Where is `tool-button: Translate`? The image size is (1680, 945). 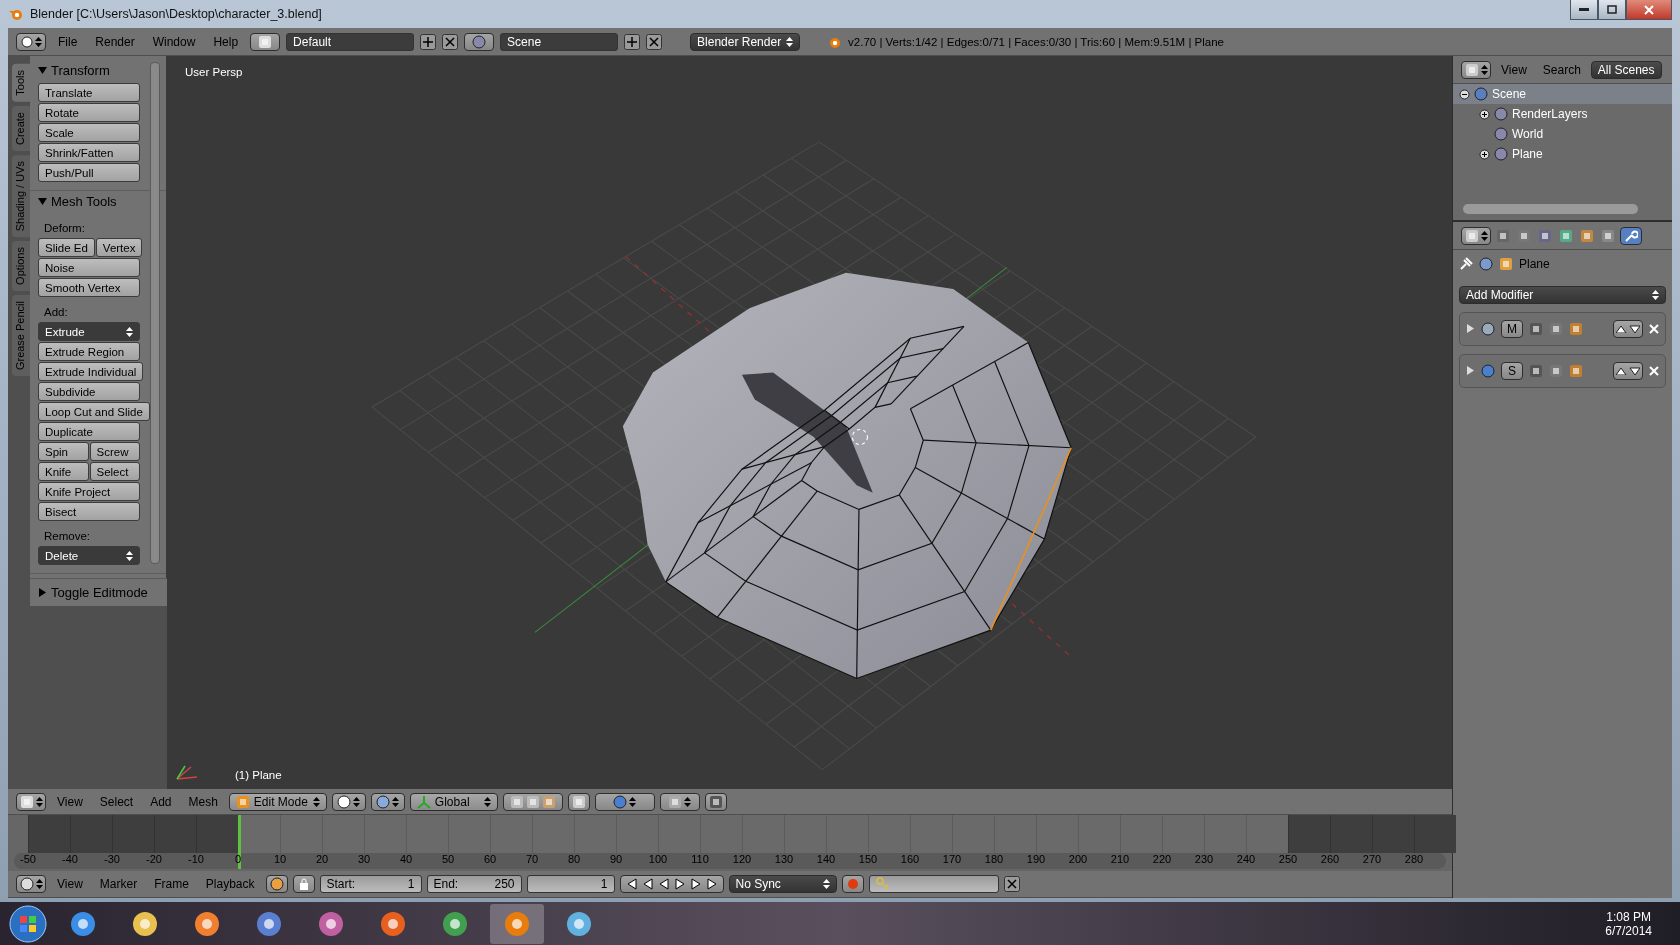
tool-button: Translate is located at coordinates (89, 92).